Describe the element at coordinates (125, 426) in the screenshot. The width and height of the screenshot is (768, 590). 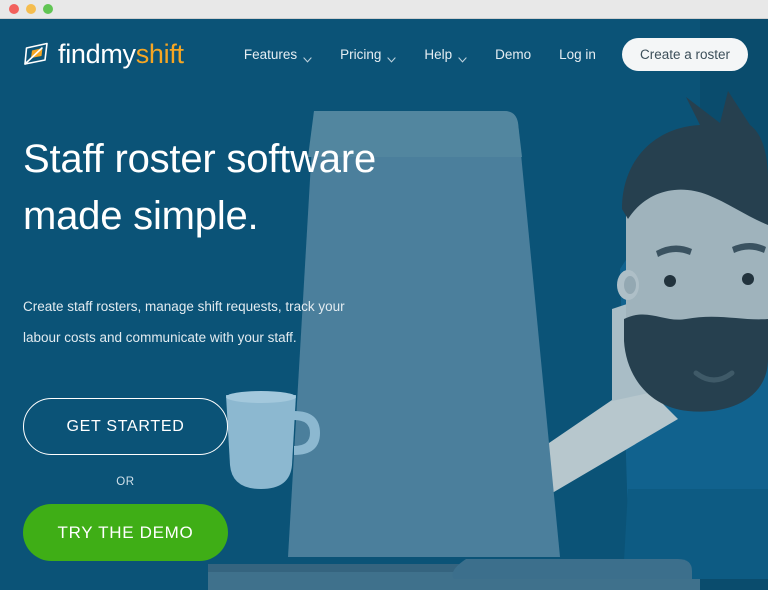
I see `get-started-button: GET STARTED` at that location.